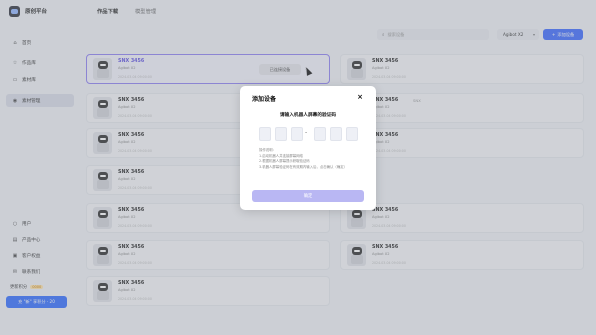 This screenshot has height=335, width=596. Describe the element at coordinates (303, 166) in the screenshot. I see `help-line: 3.机器人屏幕验证码在有效期内输入后，点击确认（确定）` at that location.